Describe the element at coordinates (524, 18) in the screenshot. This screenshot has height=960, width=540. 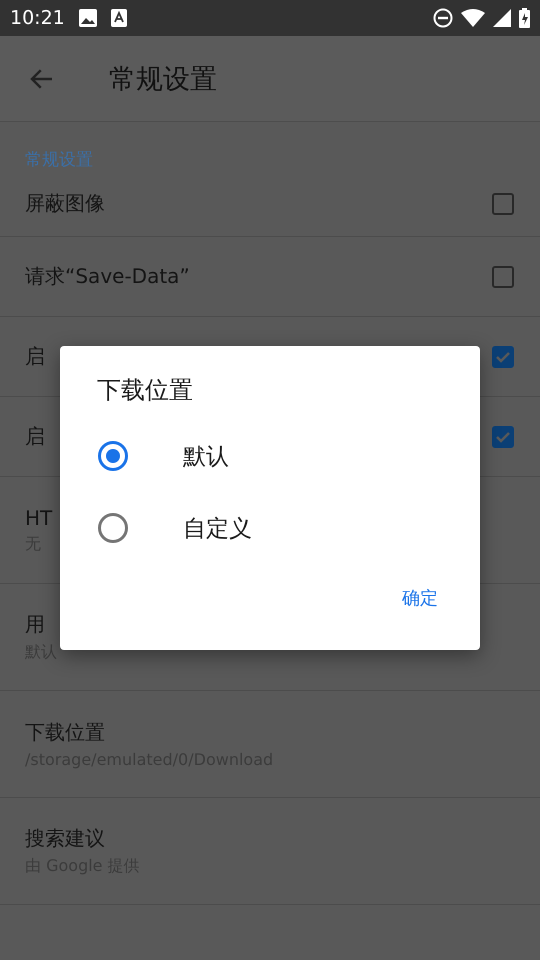
I see `battery-icon` at that location.